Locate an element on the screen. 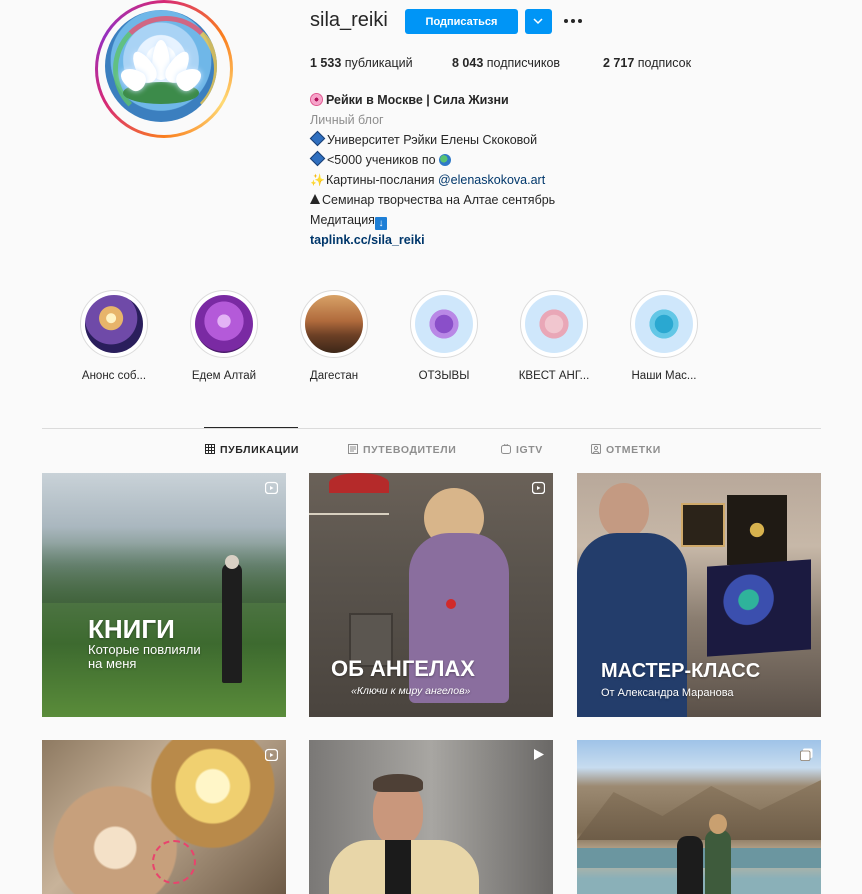 This screenshot has width=862, height=894. highlight-item: Едем Алтай is located at coordinates (224, 336).